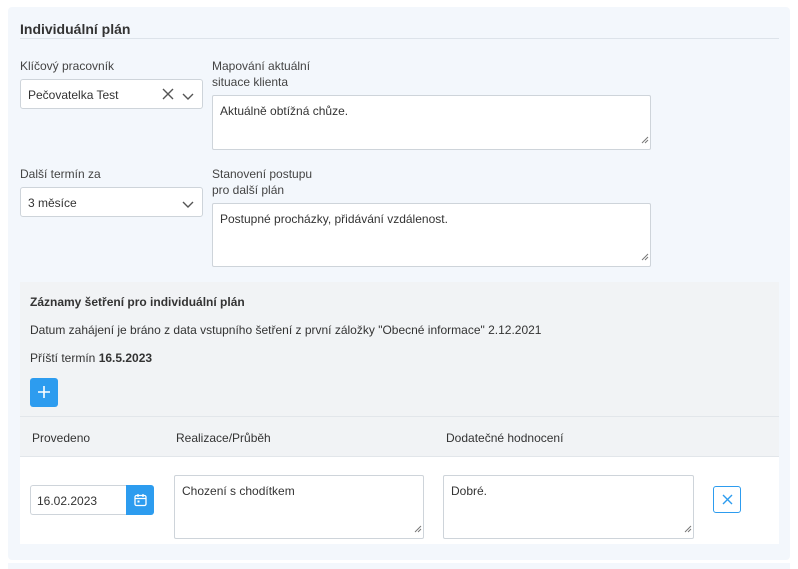 Image resolution: width=798 pixels, height=569 pixels. Describe the element at coordinates (168, 95) in the screenshot. I see `clear-icon` at that location.